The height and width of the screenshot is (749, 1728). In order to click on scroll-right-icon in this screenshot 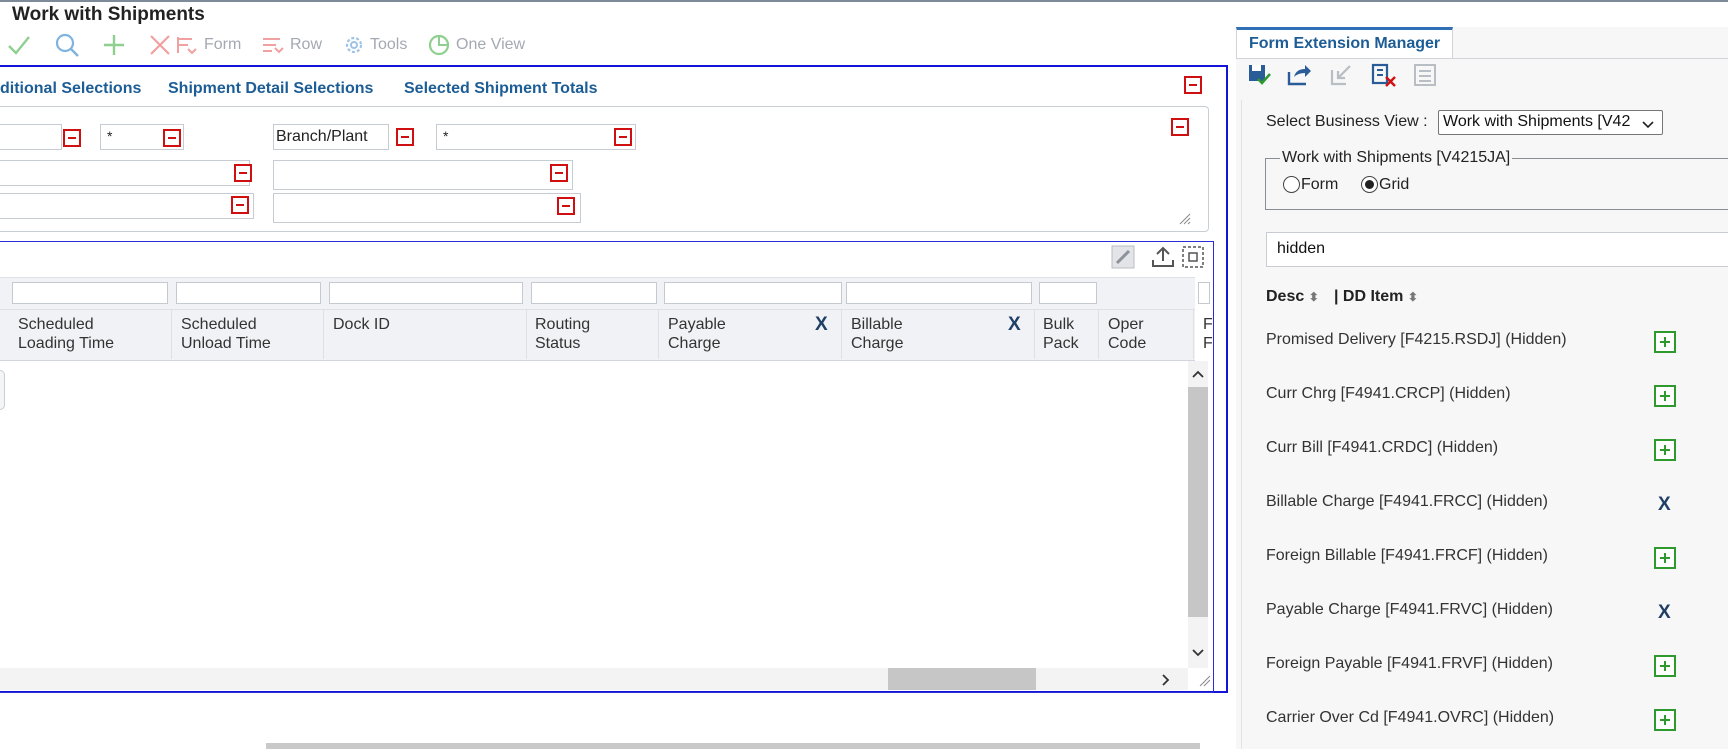, I will do `click(1166, 682)`.